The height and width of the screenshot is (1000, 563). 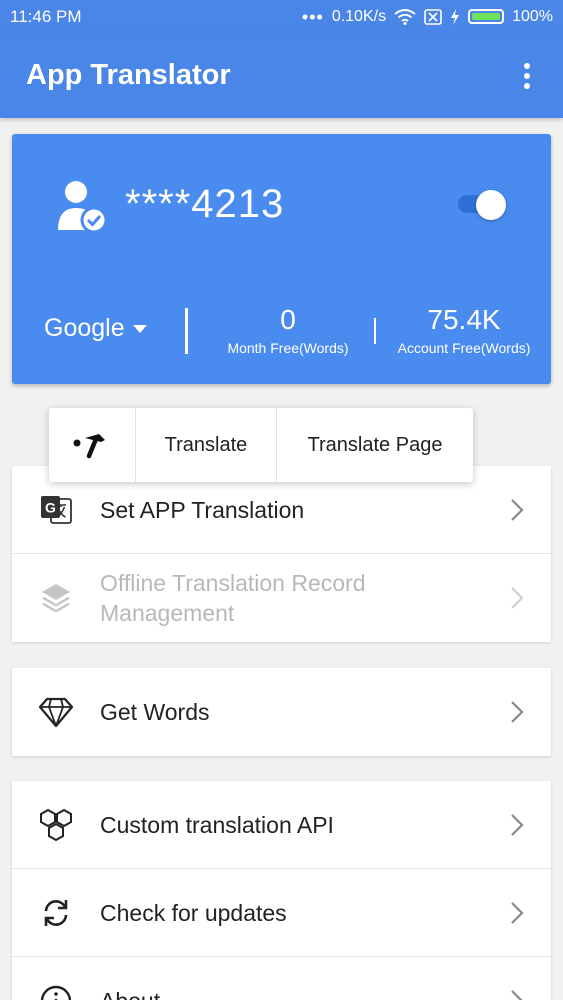 What do you see at coordinates (155, 712) in the screenshot?
I see `get-words-label: Get Words` at bounding box center [155, 712].